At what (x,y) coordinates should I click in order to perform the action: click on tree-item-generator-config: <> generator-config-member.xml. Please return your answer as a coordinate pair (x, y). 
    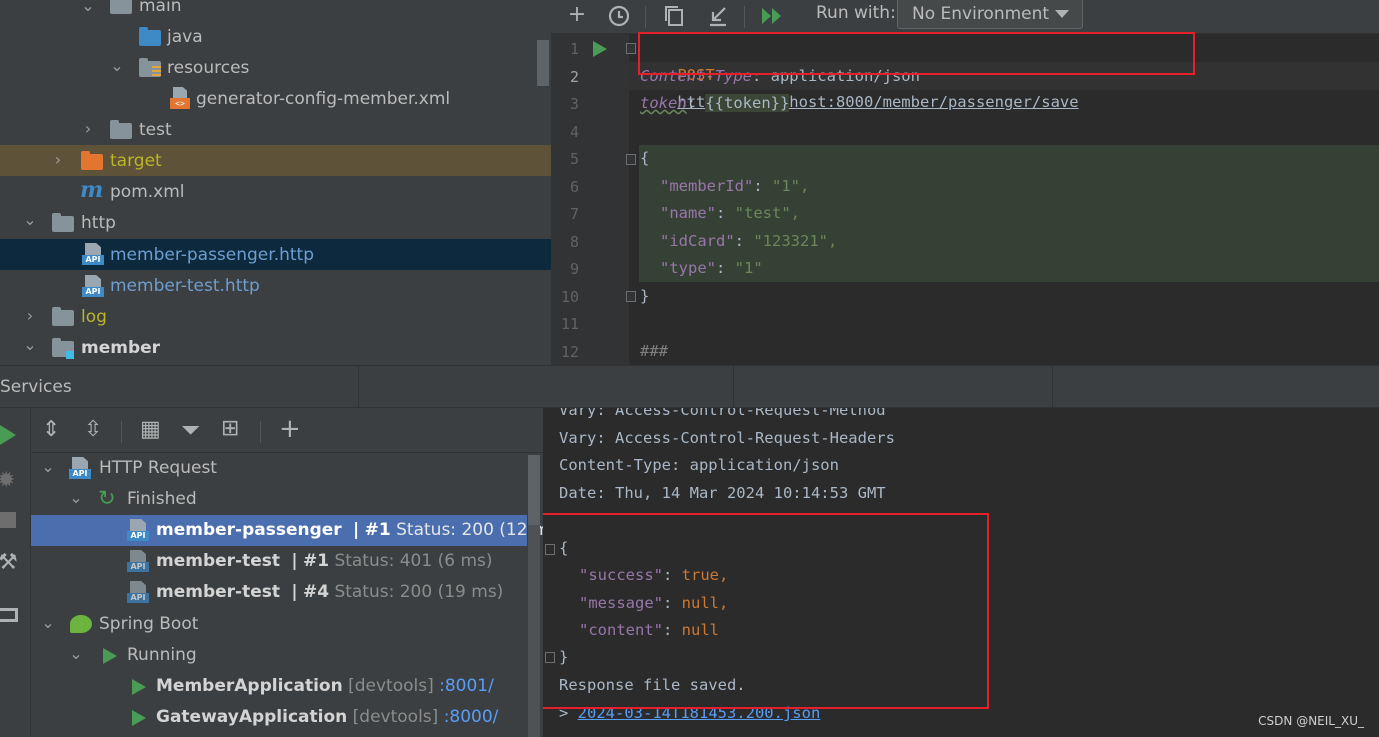
    Looking at the image, I should click on (275, 98).